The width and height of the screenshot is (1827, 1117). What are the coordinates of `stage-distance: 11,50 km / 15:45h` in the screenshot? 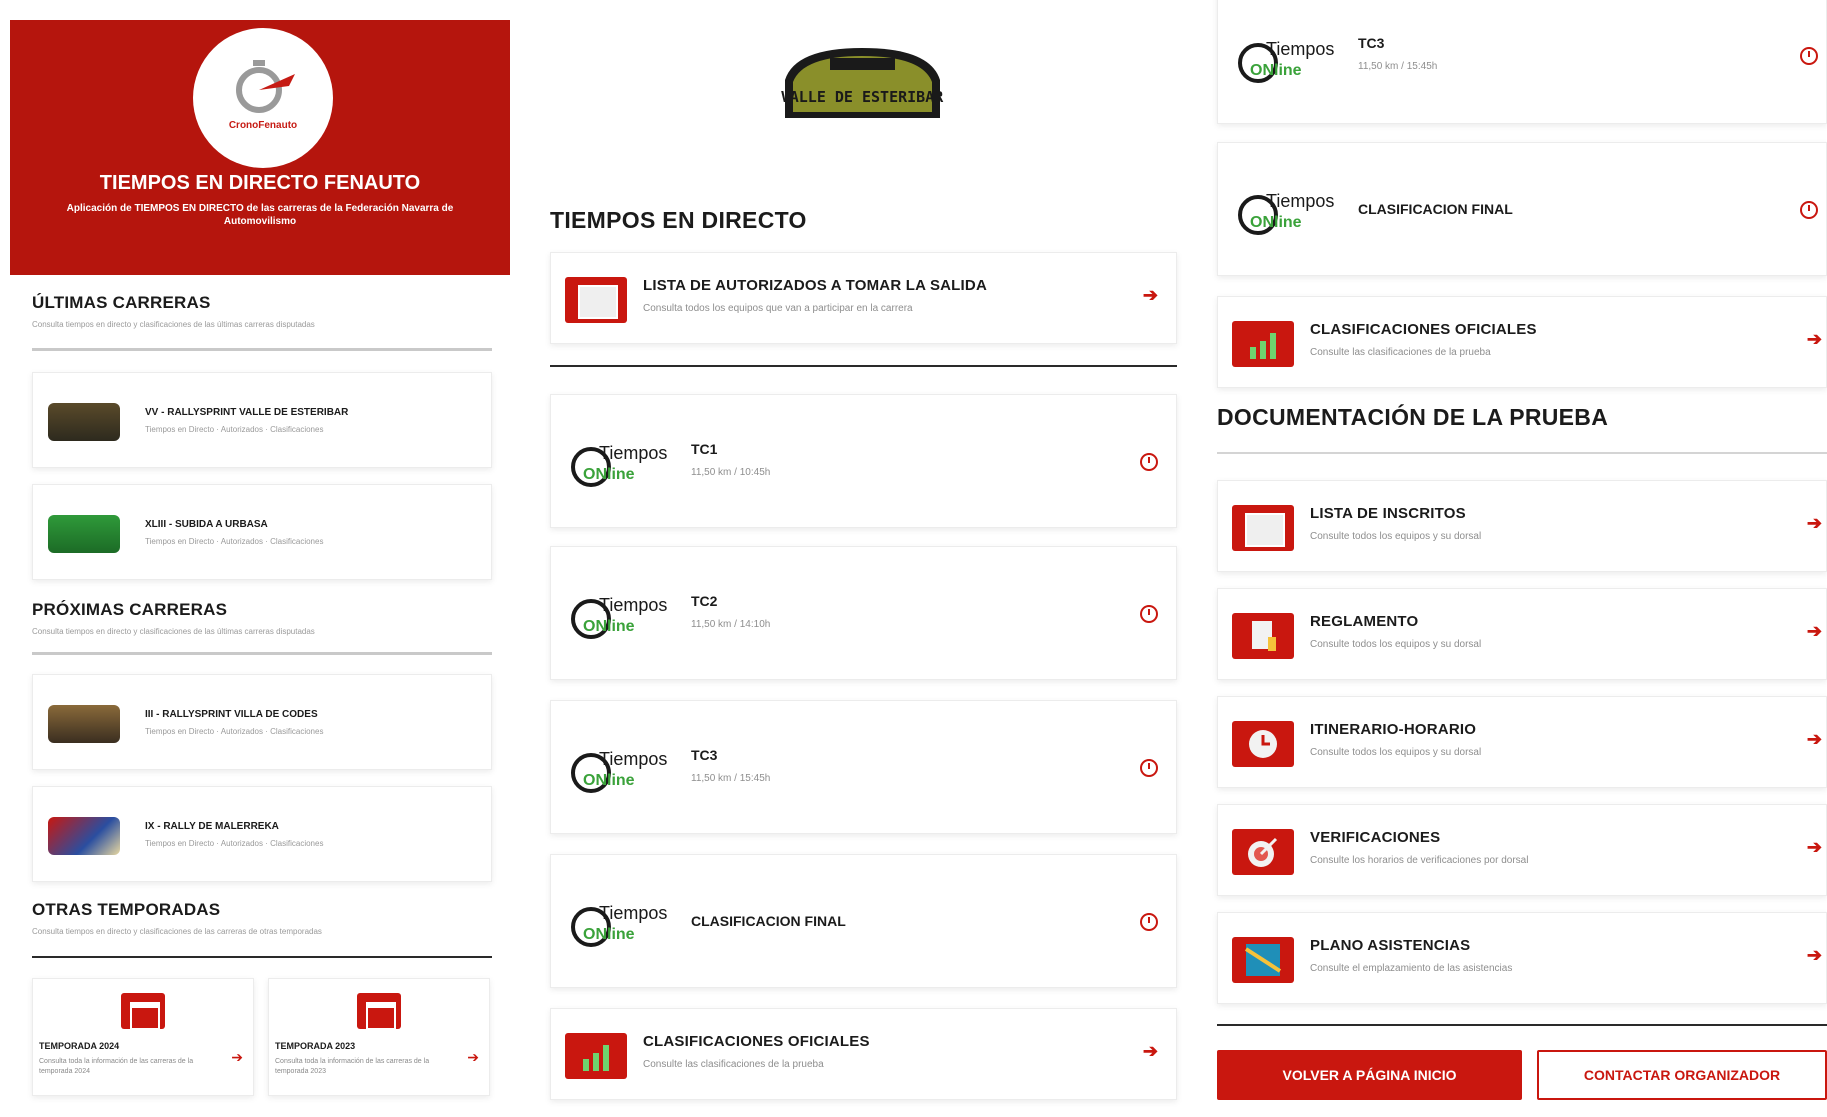 It's located at (731, 778).